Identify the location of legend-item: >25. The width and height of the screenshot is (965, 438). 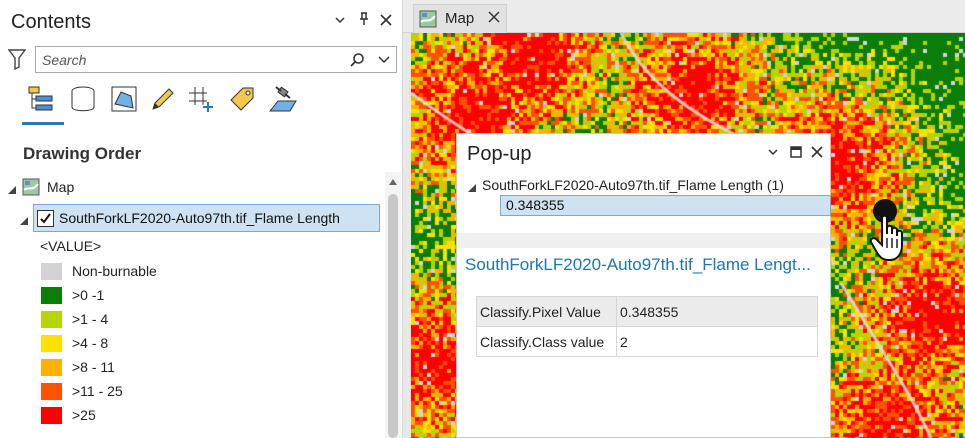
(190, 416).